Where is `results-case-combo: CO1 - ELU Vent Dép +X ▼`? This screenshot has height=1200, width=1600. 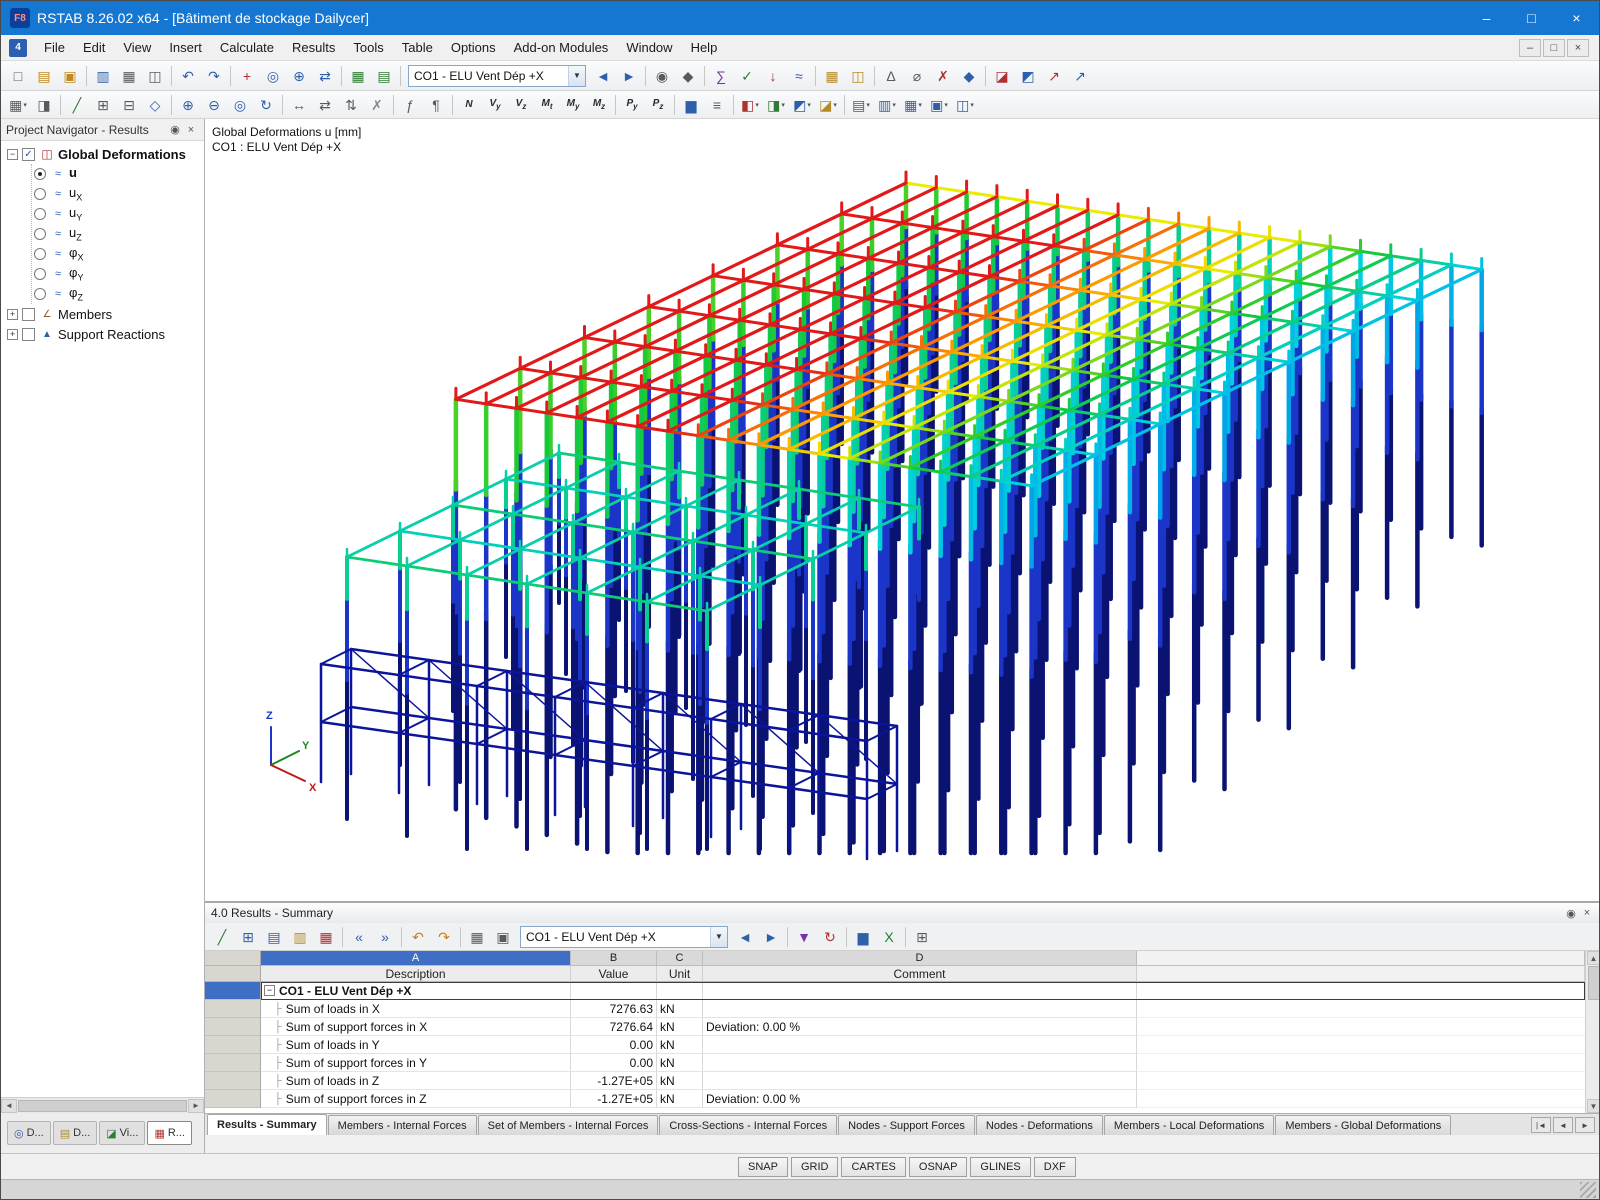
results-case-combo: CO1 - ELU Vent Dép +X ▼ is located at coordinates (624, 936).